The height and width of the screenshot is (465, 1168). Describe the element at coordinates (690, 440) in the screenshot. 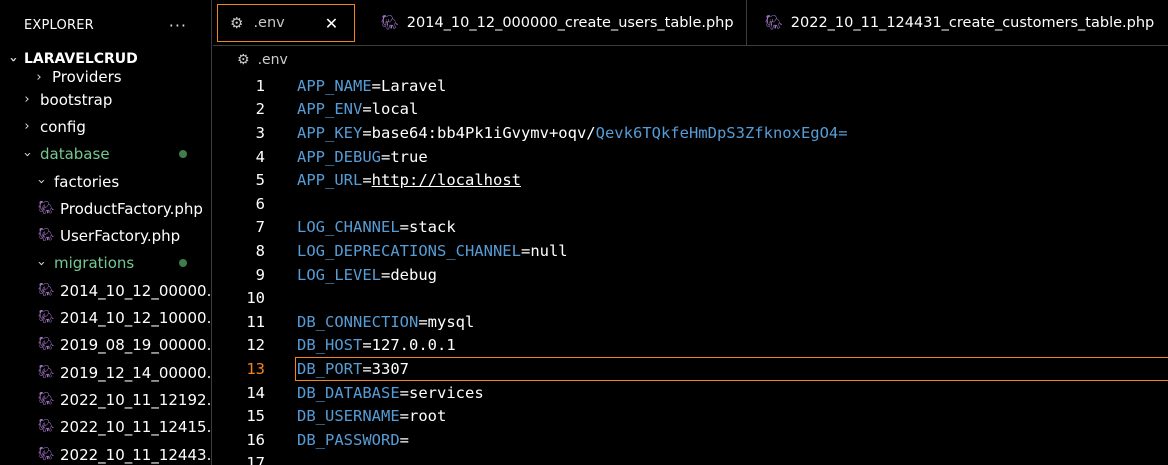

I see `code-line: 16 DB_PASSWORD=` at that location.